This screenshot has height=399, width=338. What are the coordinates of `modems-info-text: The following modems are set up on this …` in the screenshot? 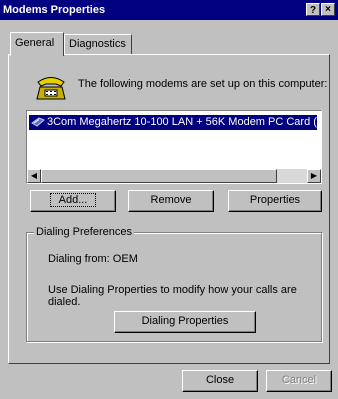 It's located at (203, 84).